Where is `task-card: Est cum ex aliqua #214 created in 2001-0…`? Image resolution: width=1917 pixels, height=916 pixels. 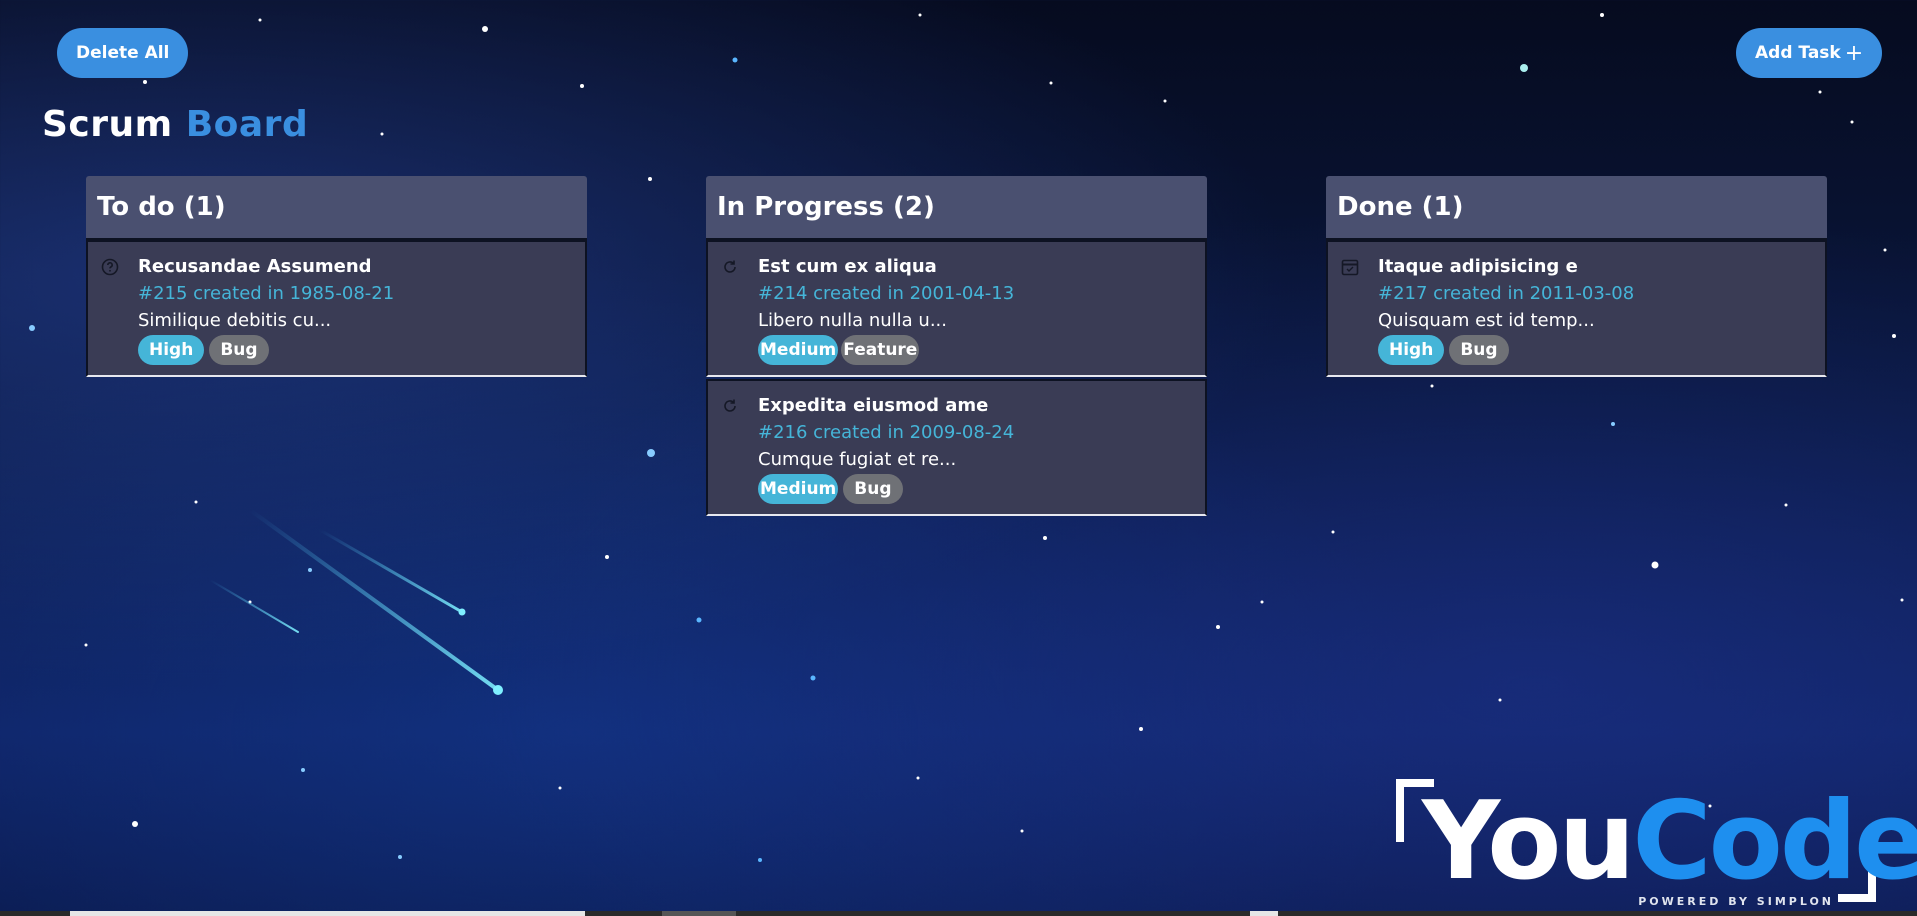 task-card: Est cum ex aliqua #214 created in 2001-0… is located at coordinates (956, 308).